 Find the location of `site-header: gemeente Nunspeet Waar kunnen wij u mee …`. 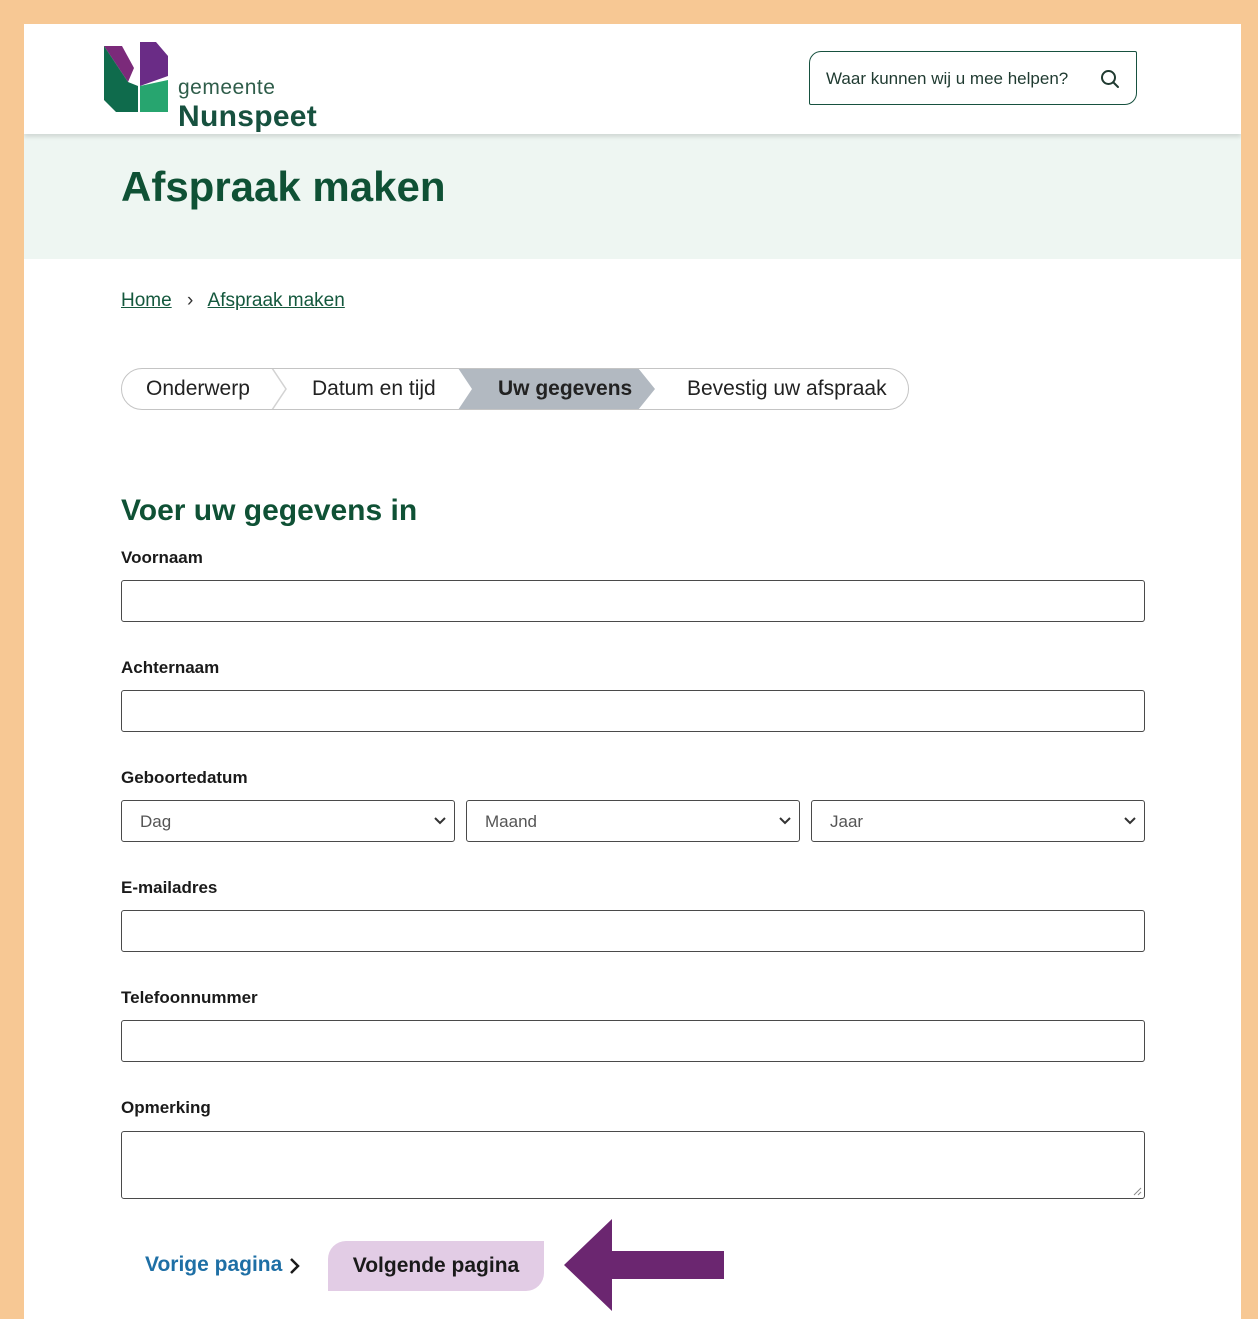

site-header: gemeente Nunspeet Waar kunnen wij u mee … is located at coordinates (632, 79).